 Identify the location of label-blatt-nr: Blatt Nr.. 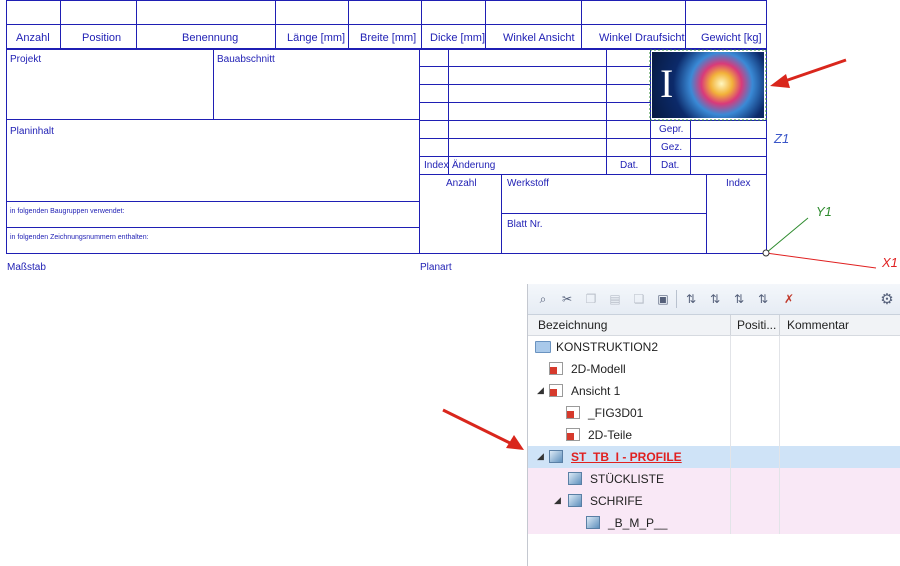
(525, 224).